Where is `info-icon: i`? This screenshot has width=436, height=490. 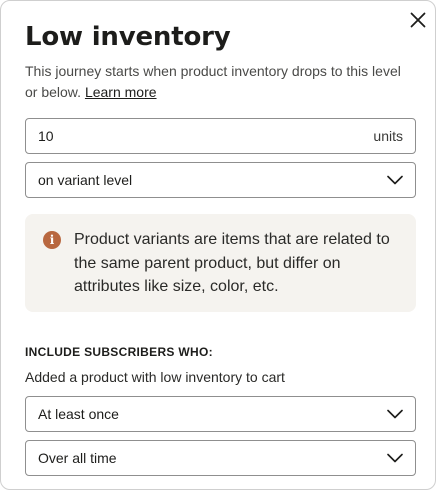 info-icon: i is located at coordinates (52, 240).